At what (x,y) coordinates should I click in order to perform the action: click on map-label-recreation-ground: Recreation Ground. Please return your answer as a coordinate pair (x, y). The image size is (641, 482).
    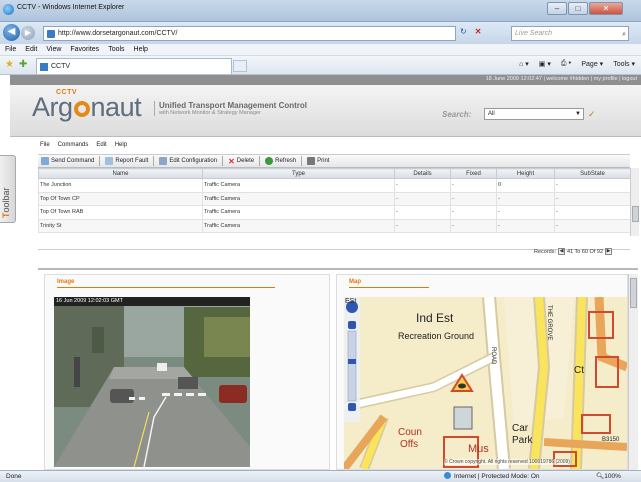
    Looking at the image, I should click on (436, 336).